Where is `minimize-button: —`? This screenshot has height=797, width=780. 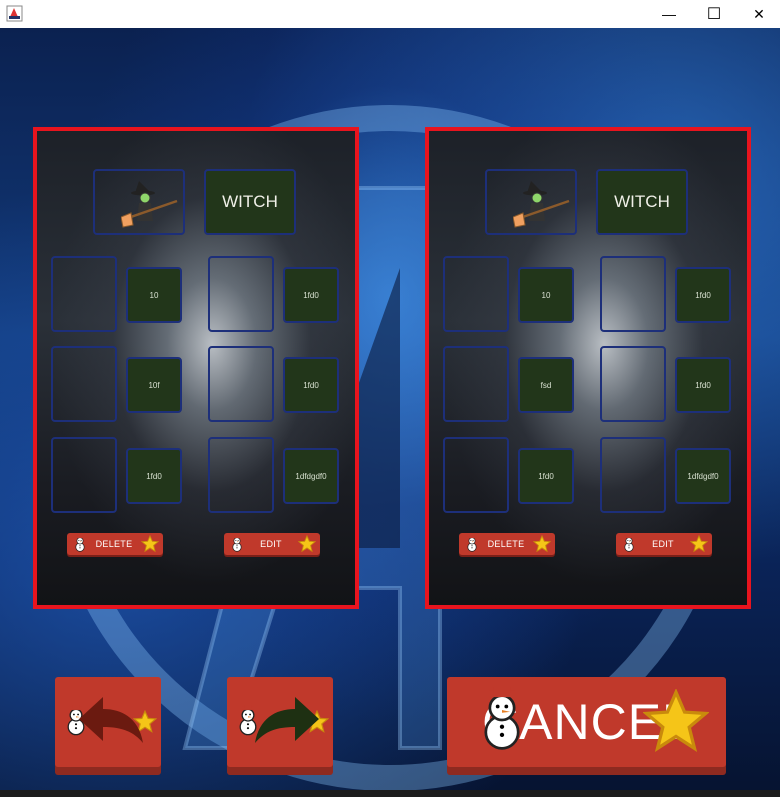
minimize-button: — is located at coordinates (669, 14).